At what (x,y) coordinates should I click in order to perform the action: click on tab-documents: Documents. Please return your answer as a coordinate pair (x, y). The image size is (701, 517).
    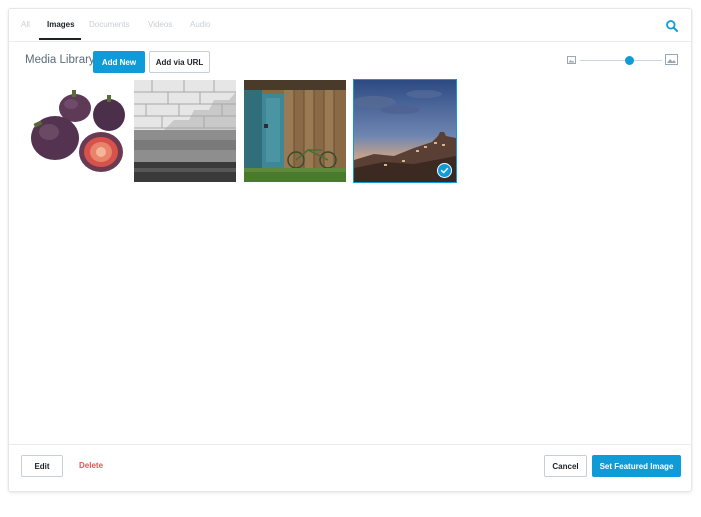
    Looking at the image, I should click on (109, 24).